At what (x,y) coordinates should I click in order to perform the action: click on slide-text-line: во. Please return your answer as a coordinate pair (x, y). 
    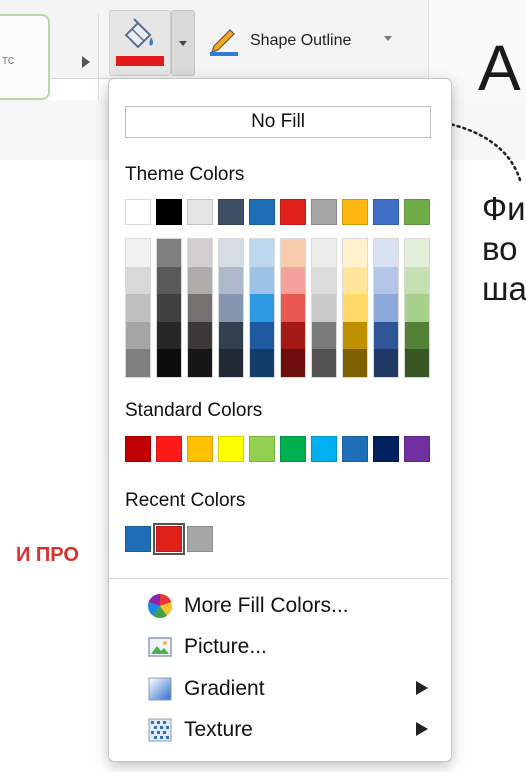
    Looking at the image, I should click on (500, 248).